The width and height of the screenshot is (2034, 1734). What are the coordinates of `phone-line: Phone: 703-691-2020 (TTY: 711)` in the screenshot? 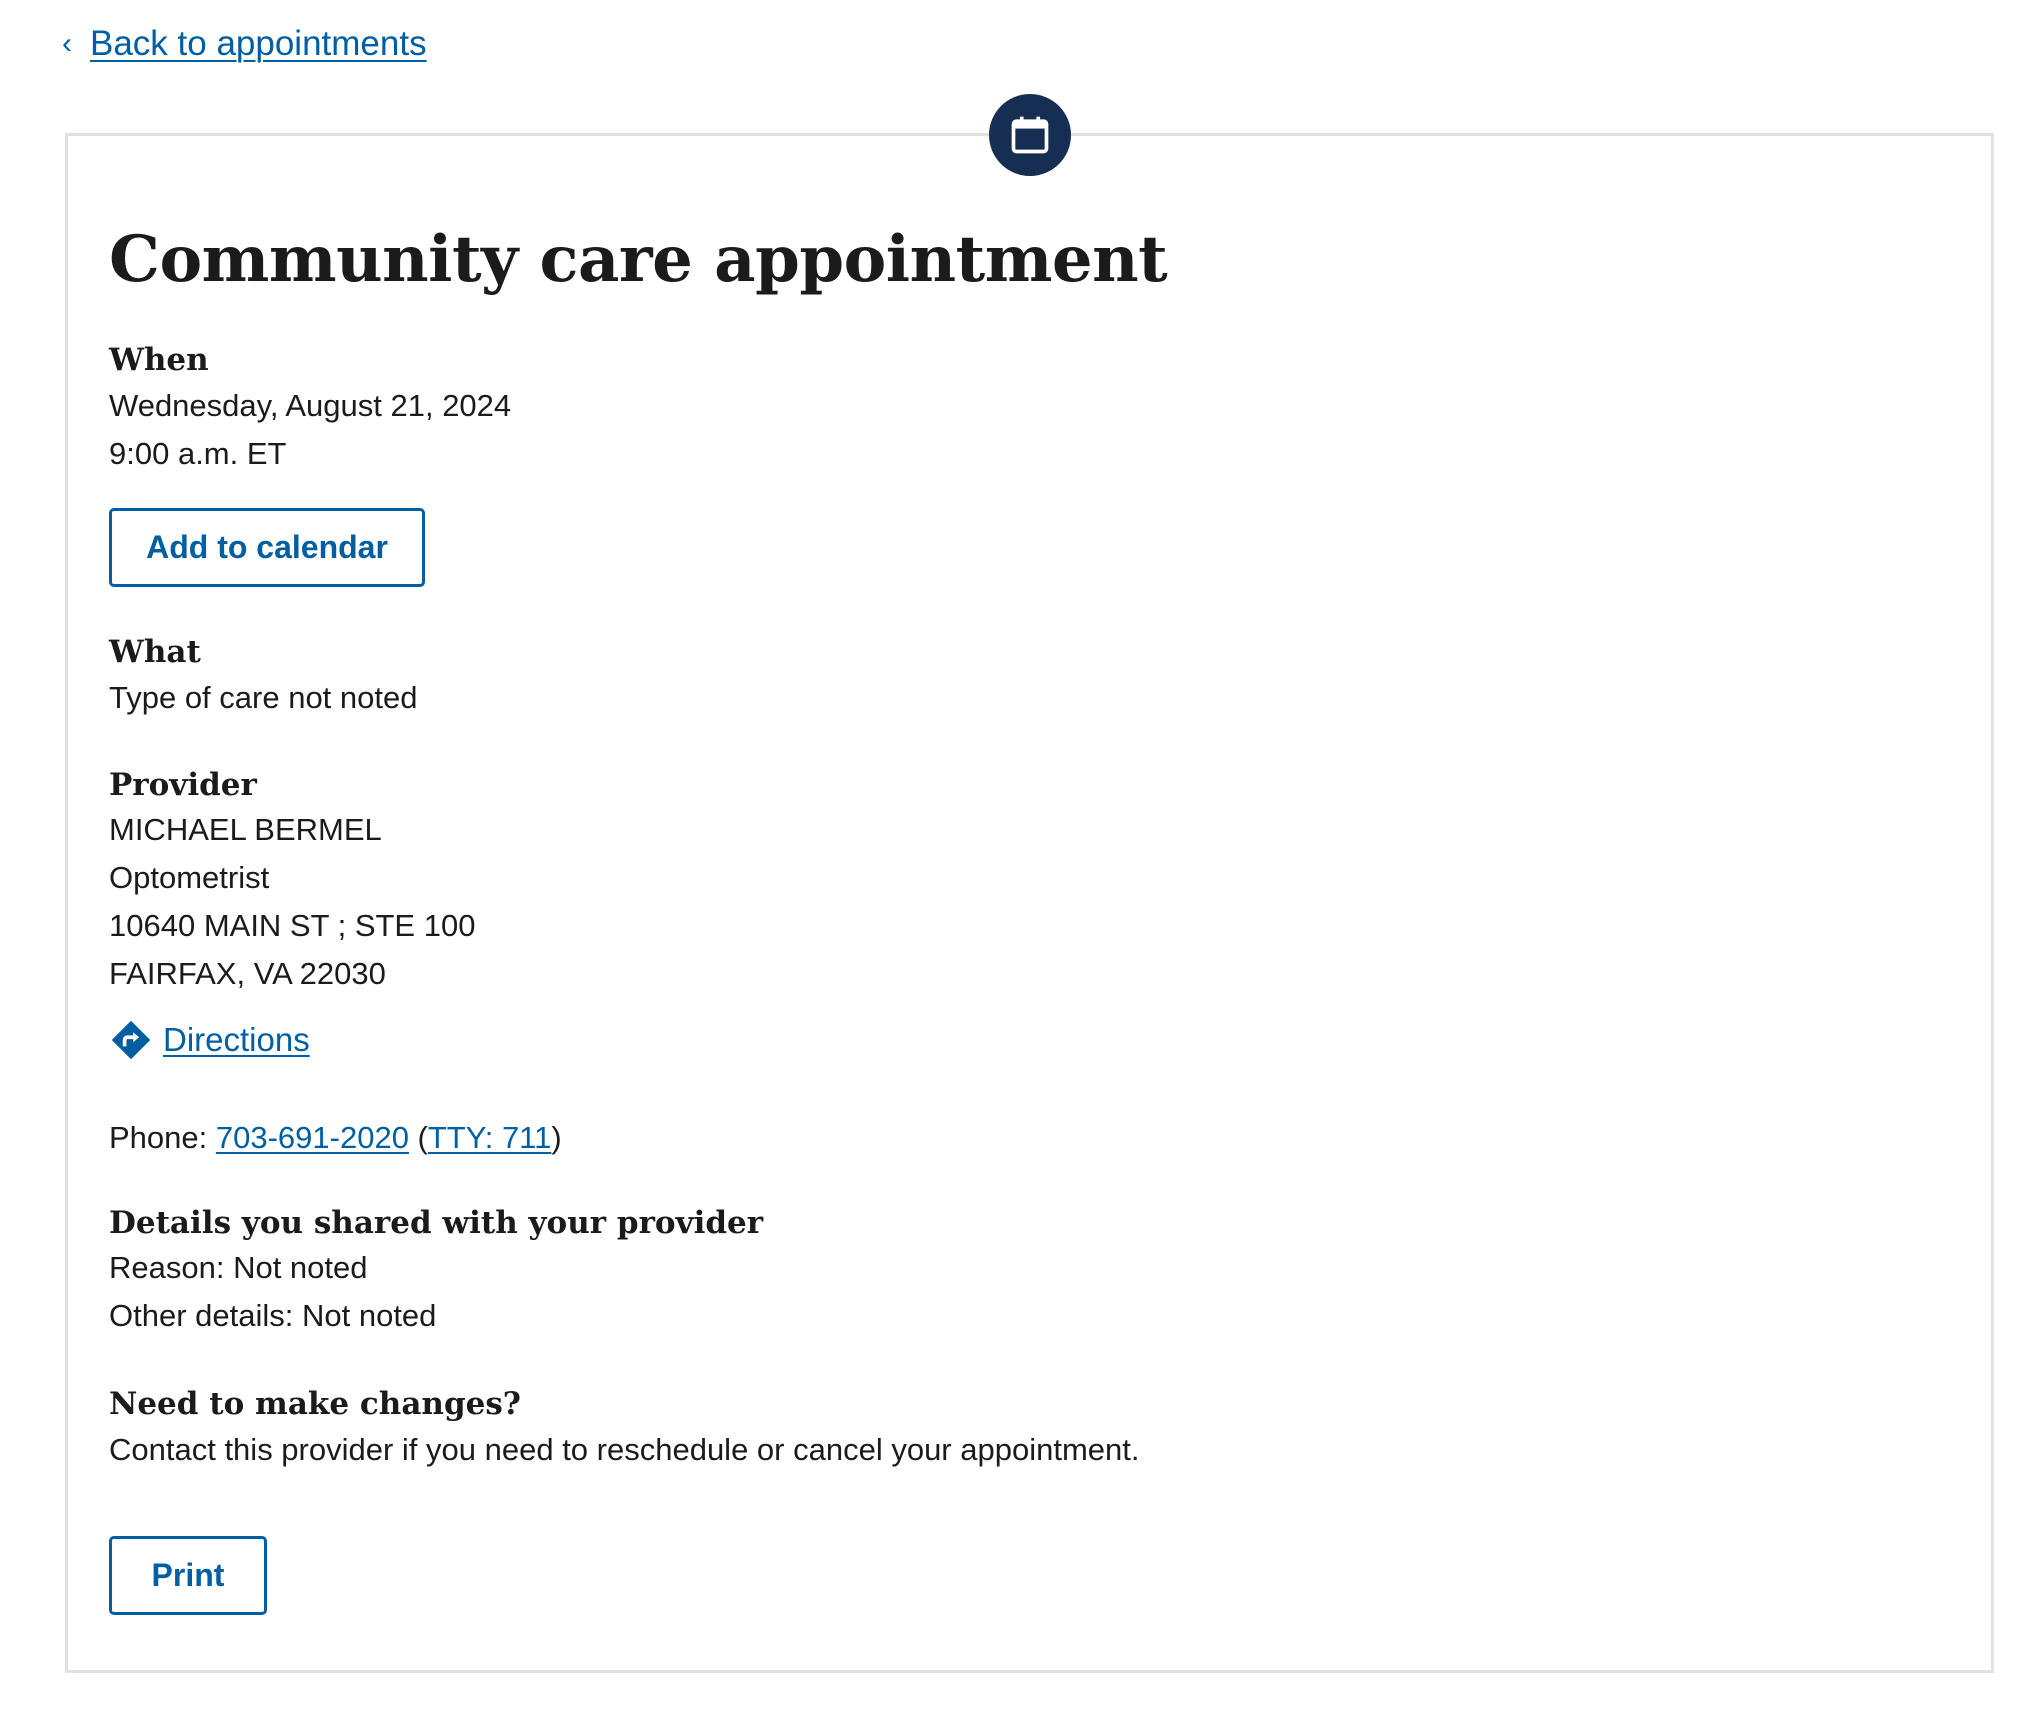 It's located at (335, 1138).